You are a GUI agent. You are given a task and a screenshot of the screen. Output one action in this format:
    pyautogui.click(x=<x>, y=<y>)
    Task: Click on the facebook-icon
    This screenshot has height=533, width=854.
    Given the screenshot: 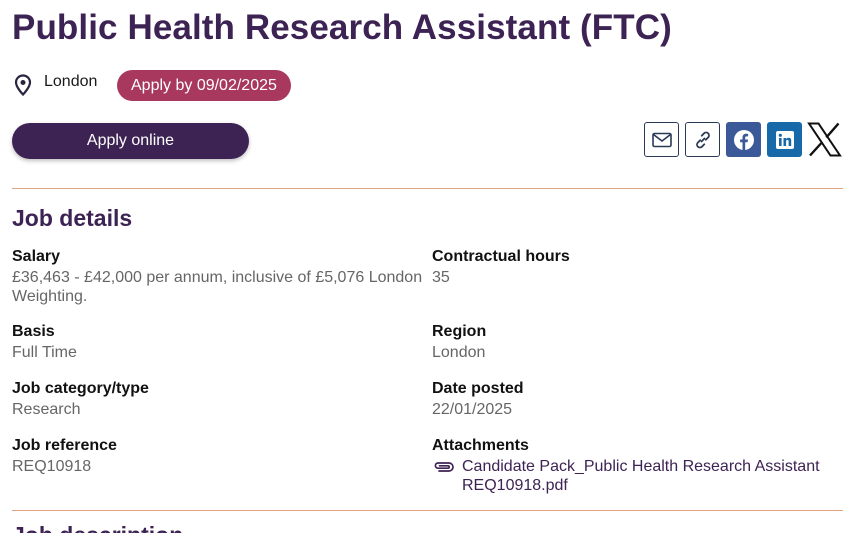 What is the action you would take?
    pyautogui.click(x=743, y=139)
    